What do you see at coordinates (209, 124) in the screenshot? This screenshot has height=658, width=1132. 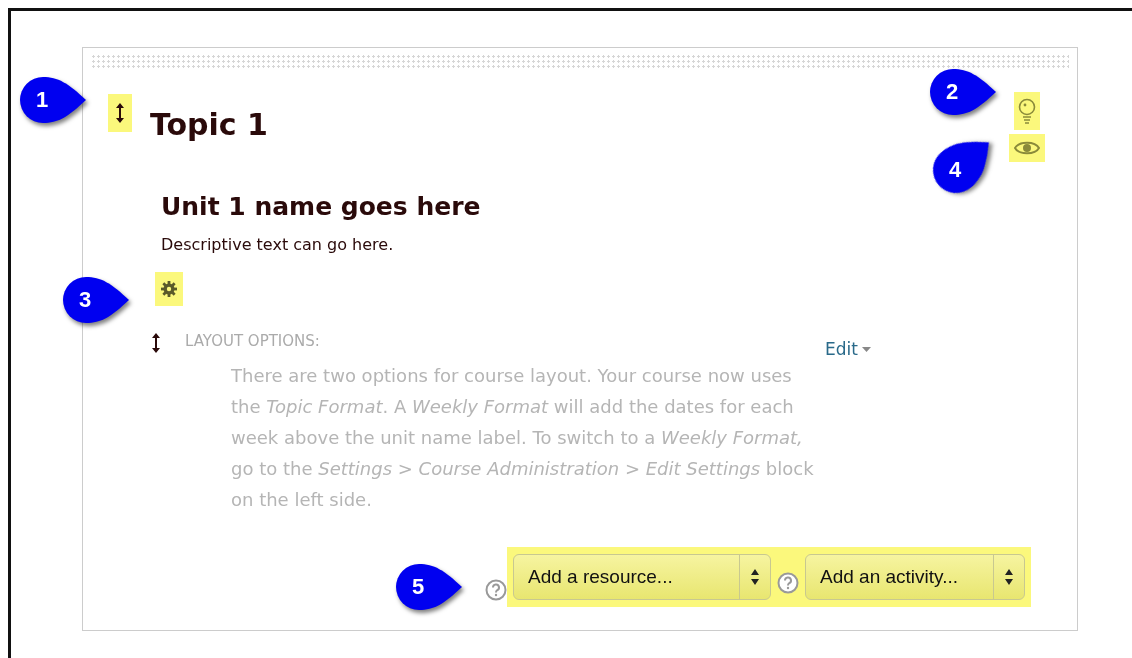 I see `topic-title: Topic 1` at bounding box center [209, 124].